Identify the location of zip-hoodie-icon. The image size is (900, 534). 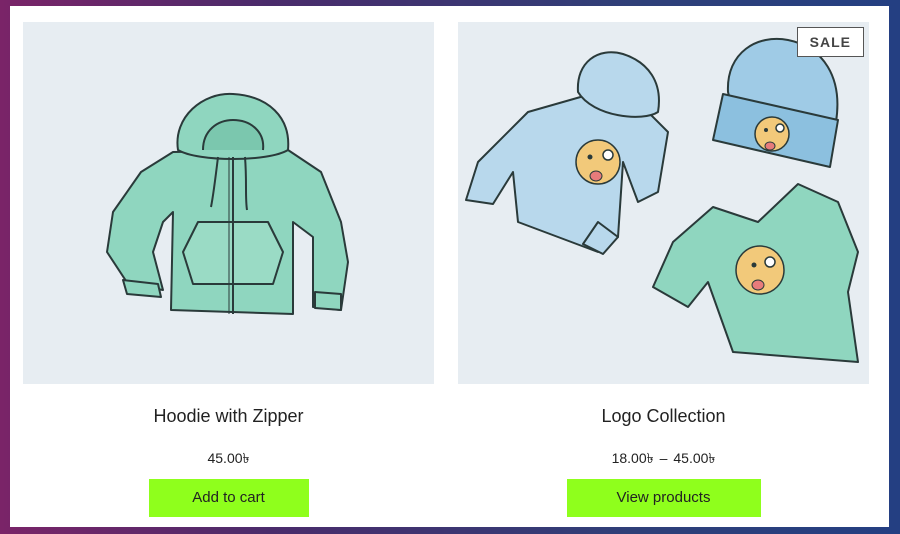
(227, 203).